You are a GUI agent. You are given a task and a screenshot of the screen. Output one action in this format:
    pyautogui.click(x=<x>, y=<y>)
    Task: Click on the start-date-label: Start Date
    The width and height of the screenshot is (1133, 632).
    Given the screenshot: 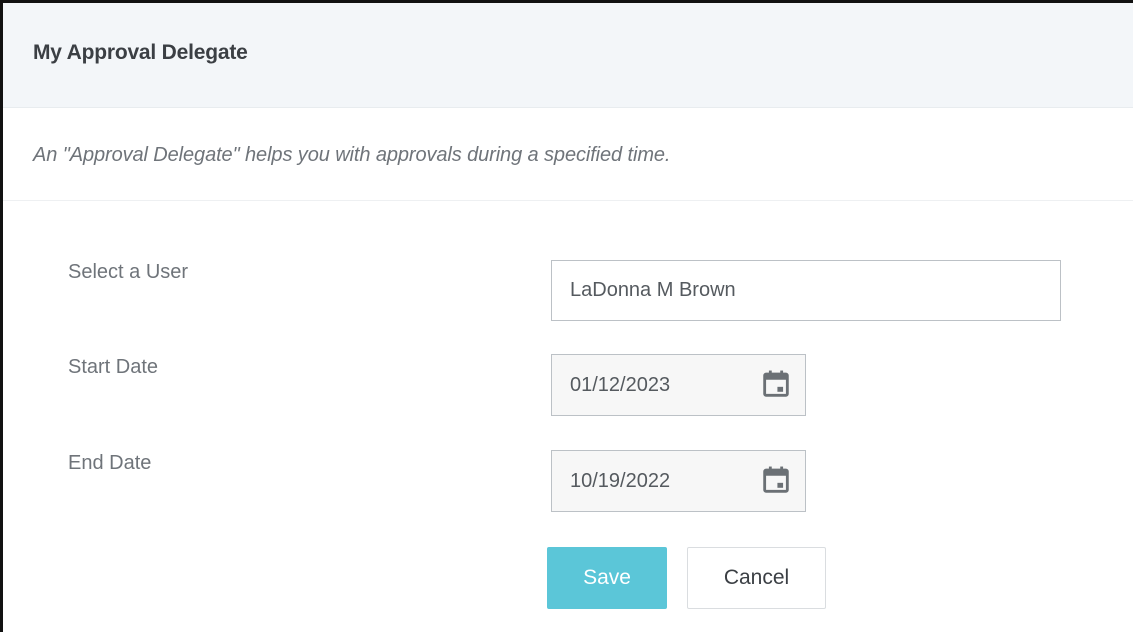 What is the action you would take?
    pyautogui.click(x=113, y=367)
    